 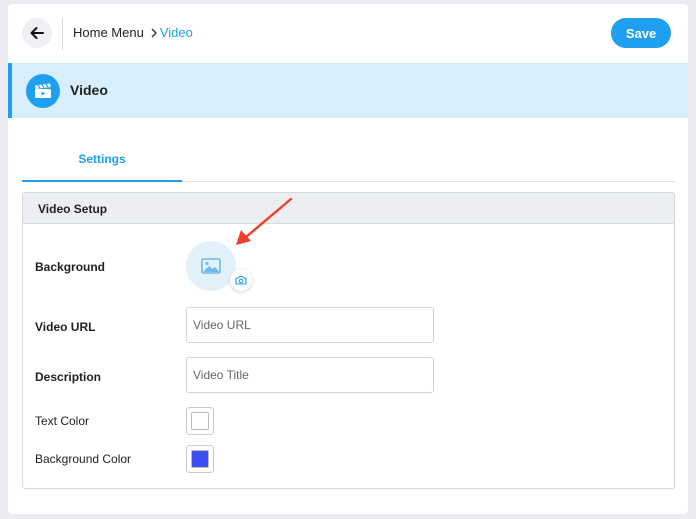 What do you see at coordinates (348, 90) in the screenshot?
I see `section-header: Video` at bounding box center [348, 90].